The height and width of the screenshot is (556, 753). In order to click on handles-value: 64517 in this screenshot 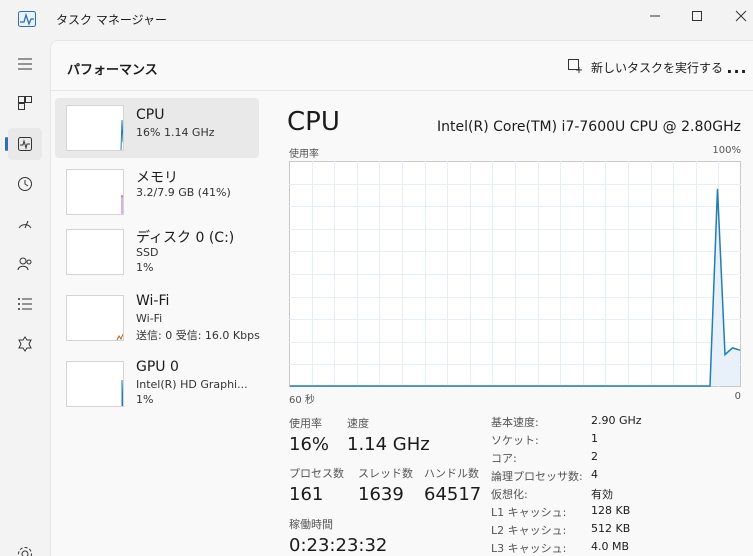, I will do `click(453, 494)`.